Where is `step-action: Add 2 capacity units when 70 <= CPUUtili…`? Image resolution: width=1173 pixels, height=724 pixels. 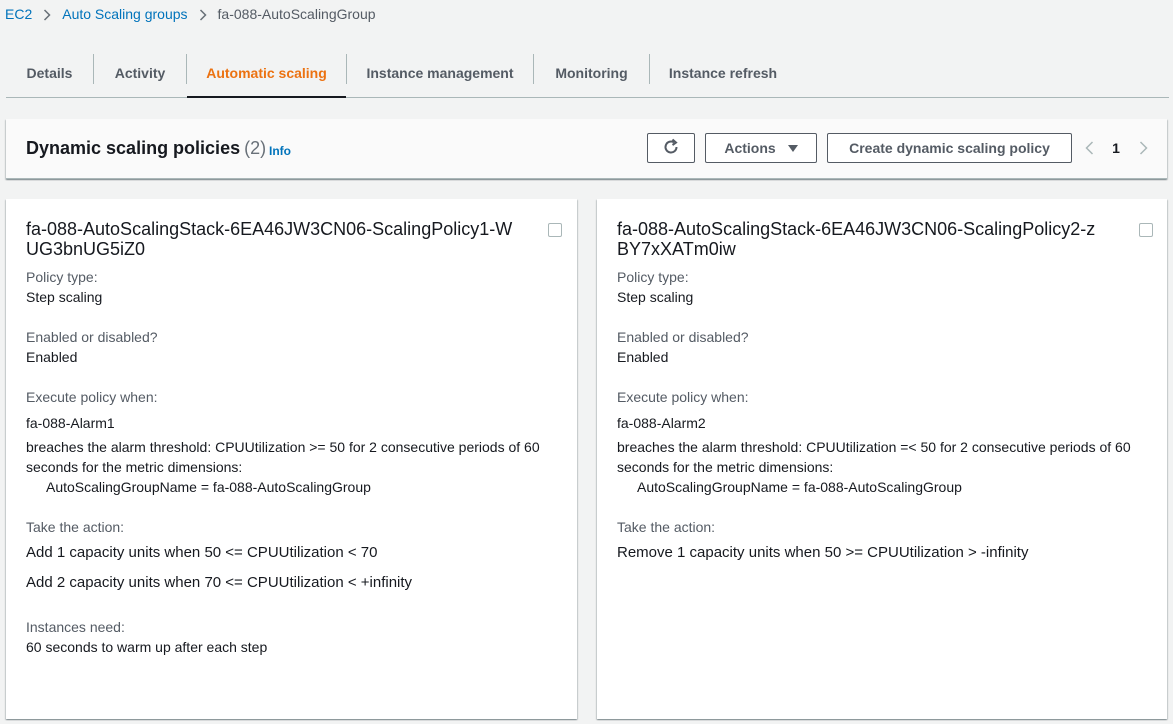 step-action: Add 2 capacity units when 70 <= CPUUtili… is located at coordinates (219, 582).